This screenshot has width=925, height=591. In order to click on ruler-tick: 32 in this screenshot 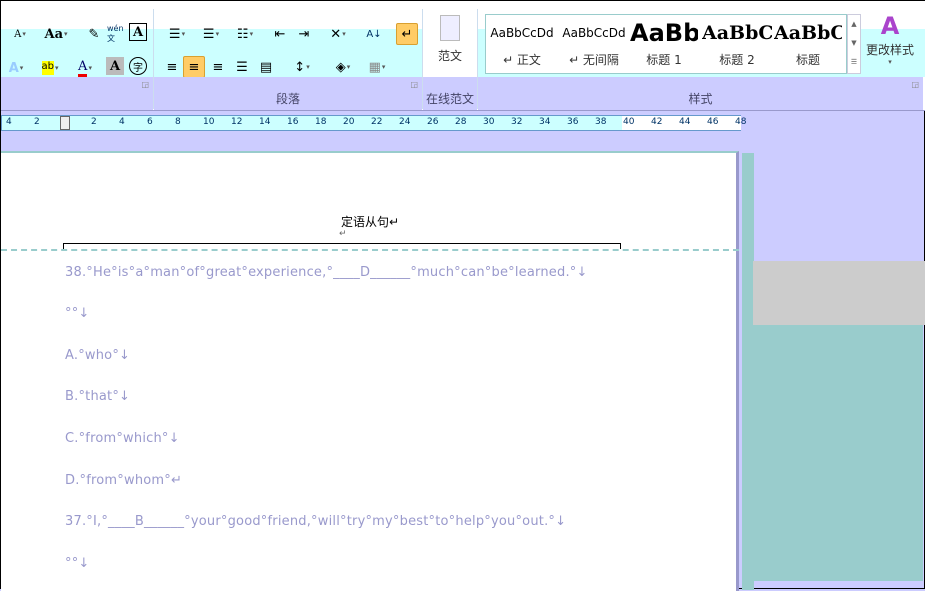, I will do `click(517, 122)`.